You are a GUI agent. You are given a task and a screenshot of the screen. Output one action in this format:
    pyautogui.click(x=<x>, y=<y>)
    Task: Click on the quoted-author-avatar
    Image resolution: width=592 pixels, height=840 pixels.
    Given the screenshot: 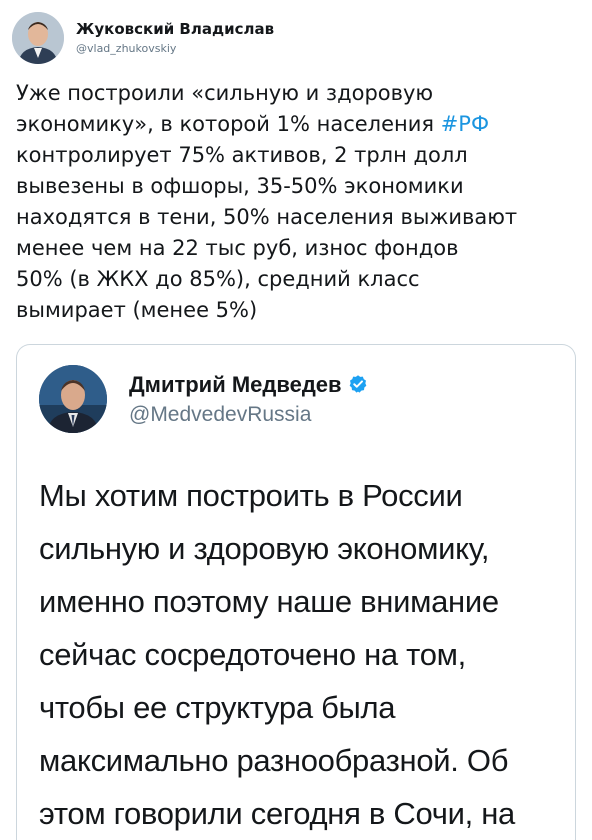 What is the action you would take?
    pyautogui.click(x=73, y=399)
    